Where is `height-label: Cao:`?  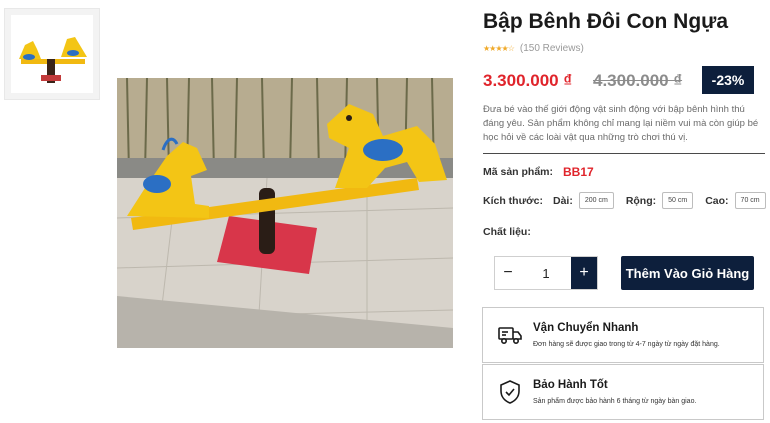 height-label: Cao: is located at coordinates (717, 200).